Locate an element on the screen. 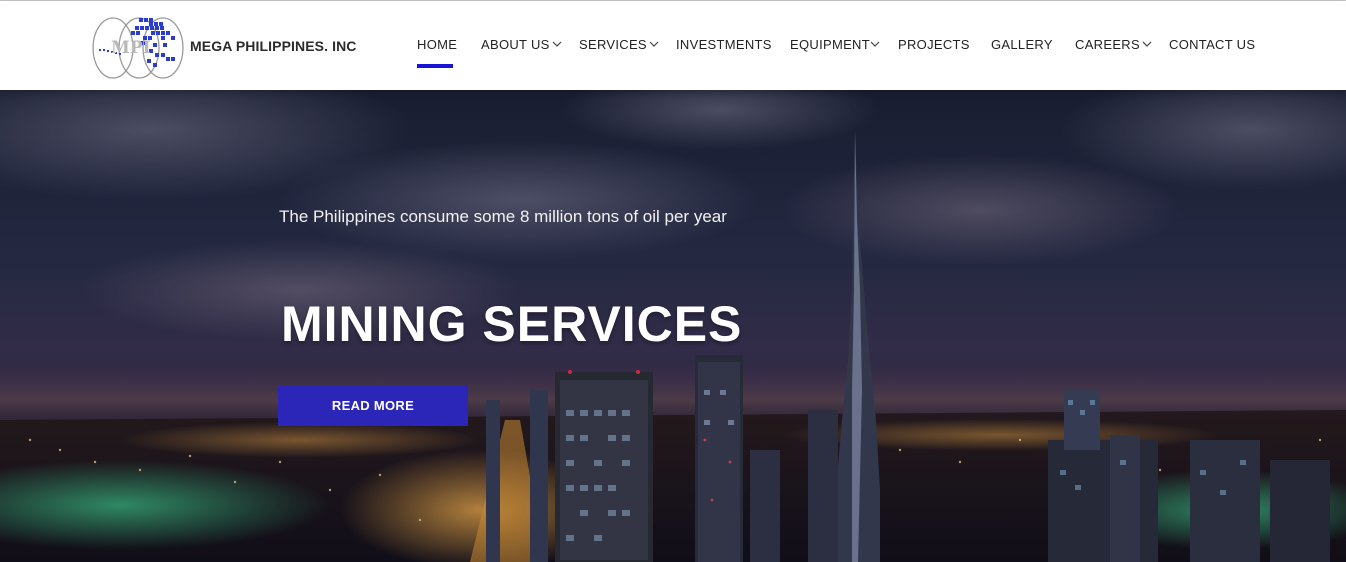 This screenshot has height=562, width=1346. company-logo: MPI is located at coordinates (139, 46).